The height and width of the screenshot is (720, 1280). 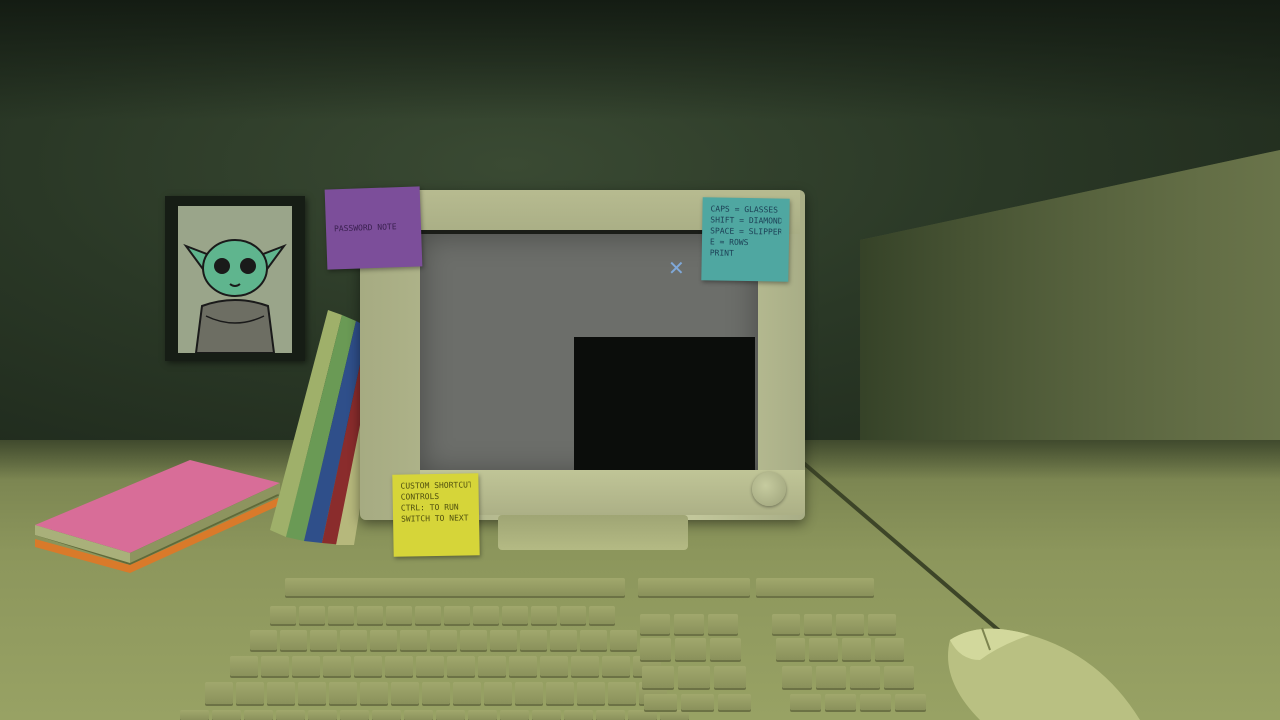 What do you see at coordinates (455, 587) in the screenshot?
I see `function-key-row` at bounding box center [455, 587].